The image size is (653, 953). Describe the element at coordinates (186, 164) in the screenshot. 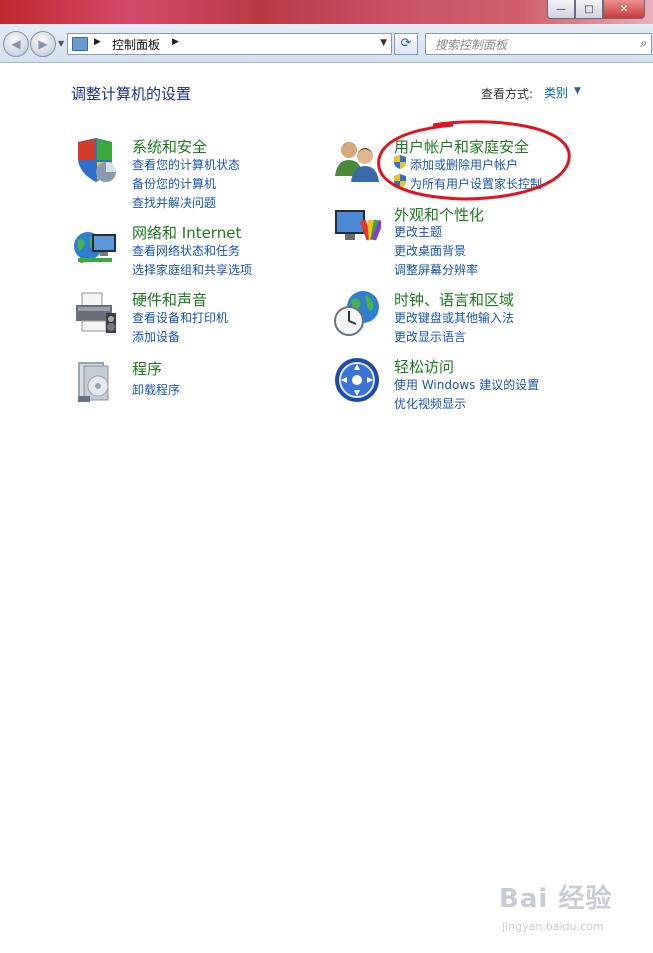

I see `link-view-computer-status: 查看您的计算机状态` at that location.